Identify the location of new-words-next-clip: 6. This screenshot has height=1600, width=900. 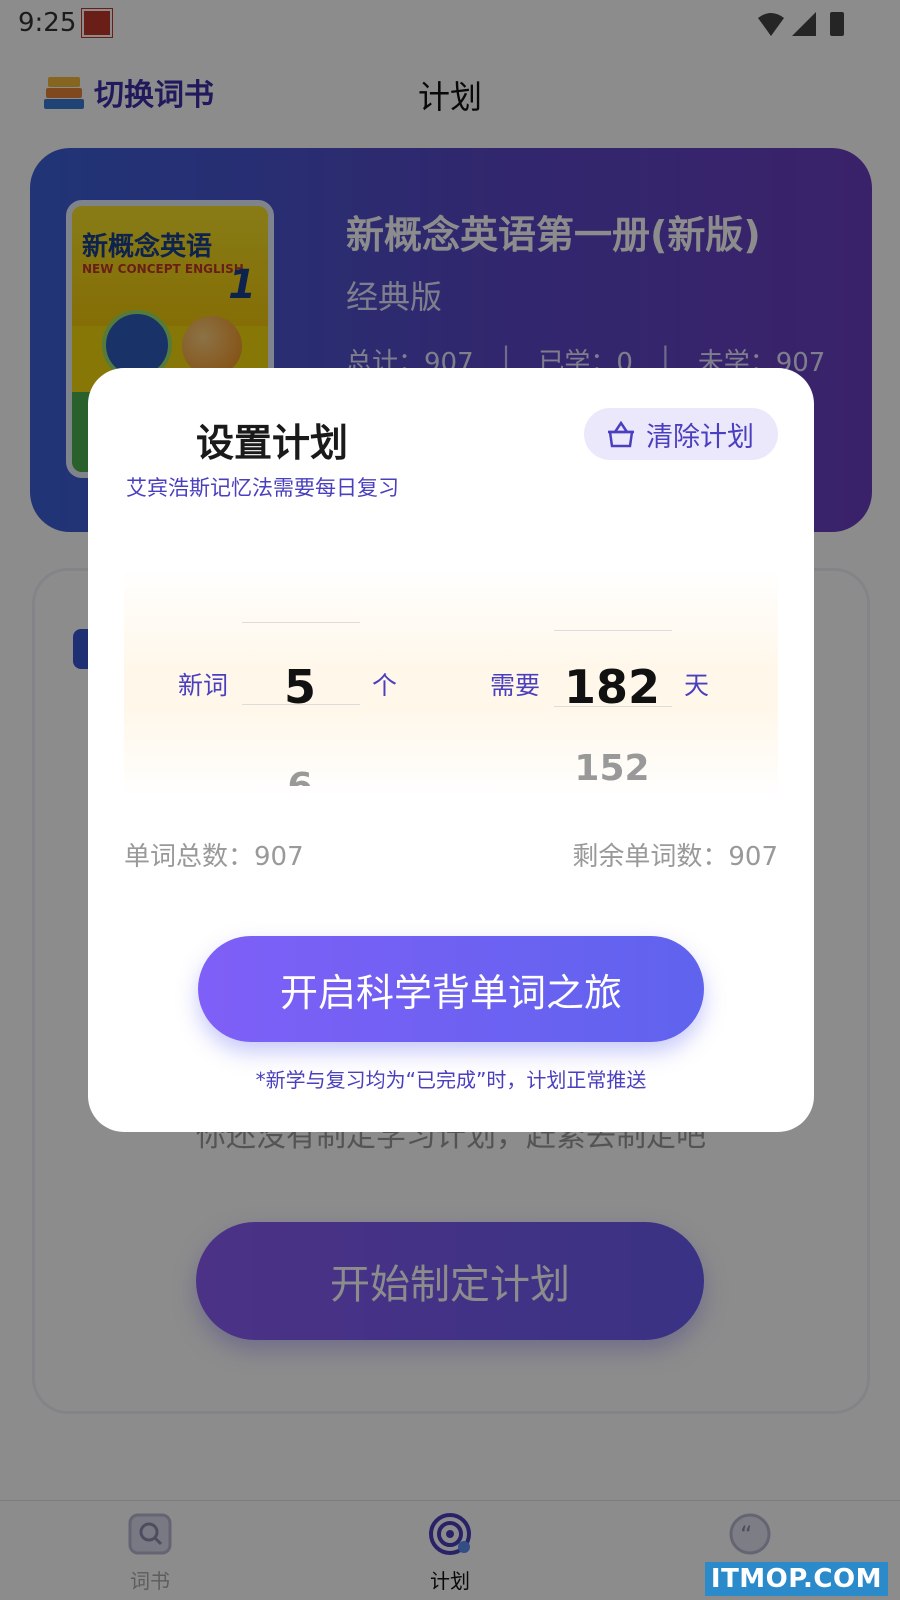
(300, 776).